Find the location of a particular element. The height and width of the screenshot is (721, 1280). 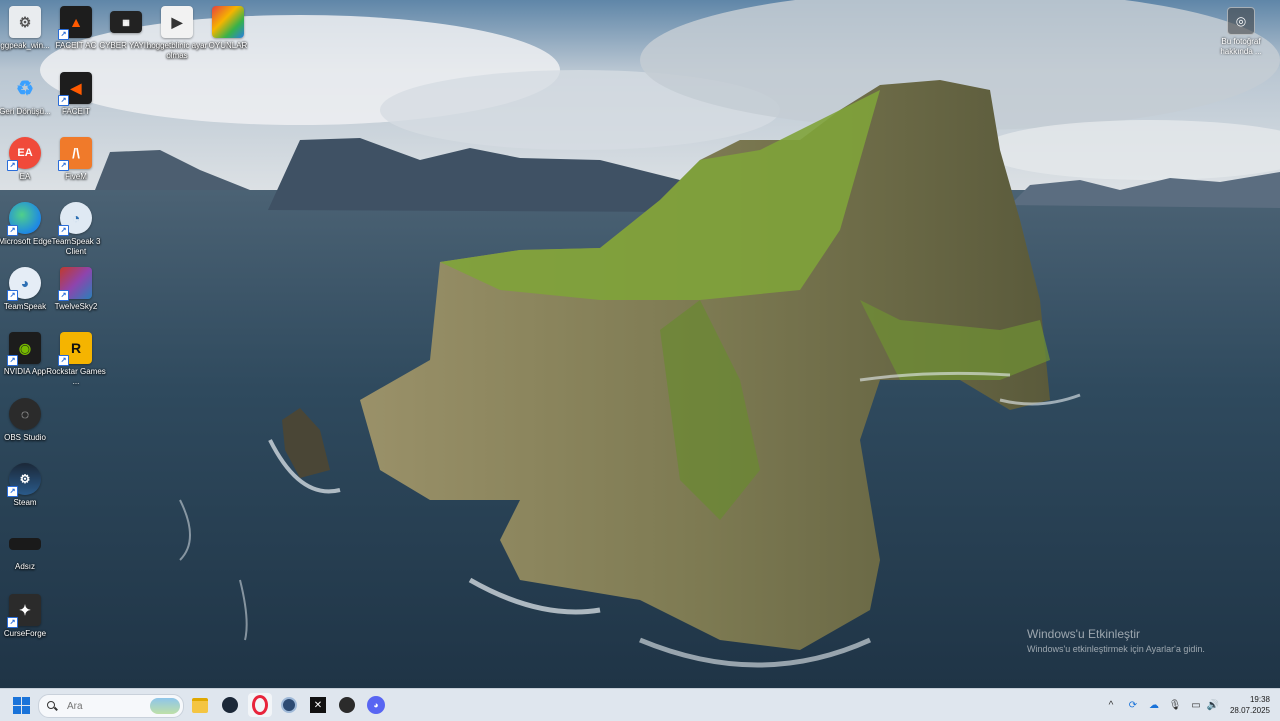

taskbar: ✕ ◕ ^ ⟳ ☁ 🎙 ▭ 🔊 19:38 28.07.2025 is located at coordinates (640, 704).